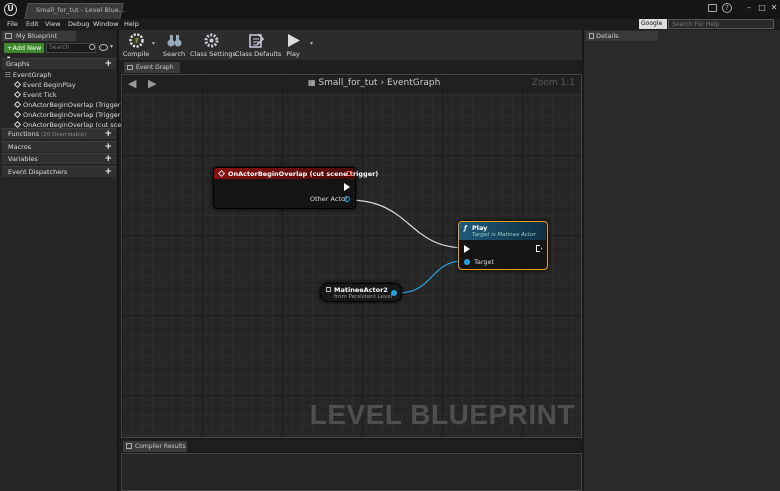  What do you see at coordinates (8, 36) in the screenshot?
I see `blueprint-icon` at bounding box center [8, 36].